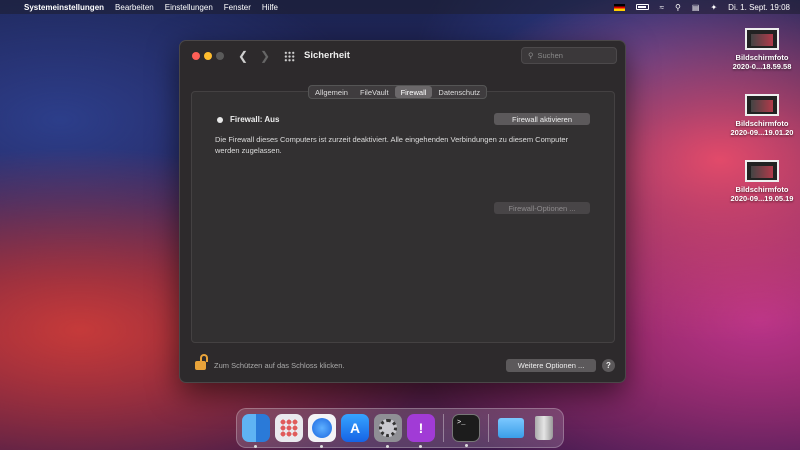 This screenshot has height=450, width=800. I want to click on tab-firewall: Firewall, so click(413, 92).